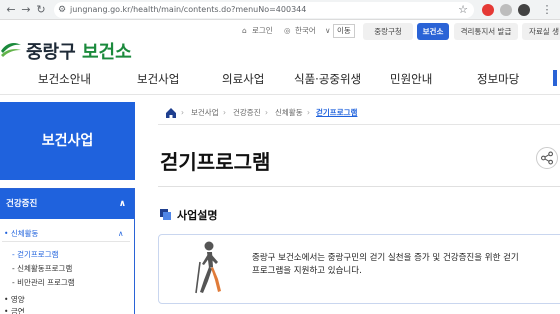 Image resolution: width=560 pixels, height=314 pixels. Describe the element at coordinates (197, 215) in the screenshot. I see `section-title: 사업설명` at that location.